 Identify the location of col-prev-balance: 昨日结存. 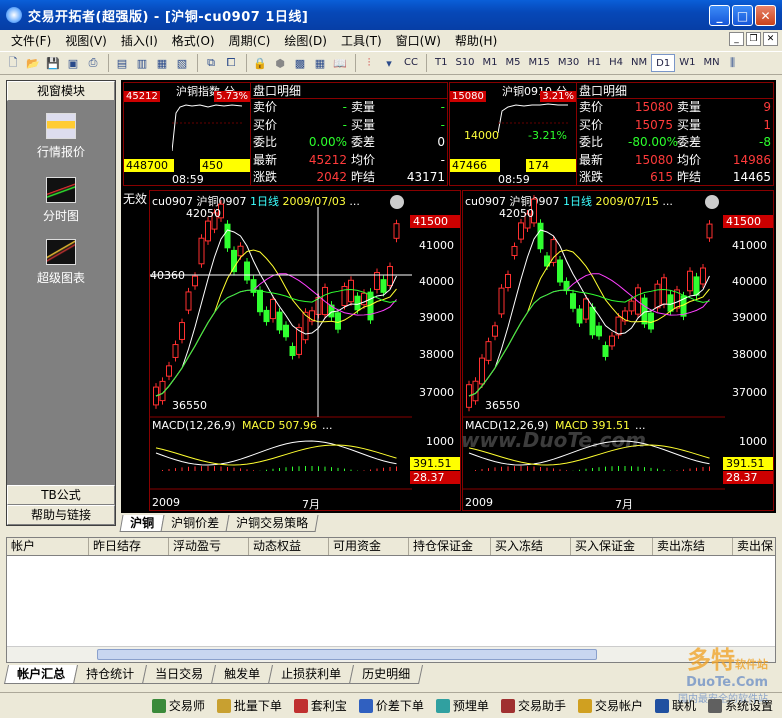
(129, 546).